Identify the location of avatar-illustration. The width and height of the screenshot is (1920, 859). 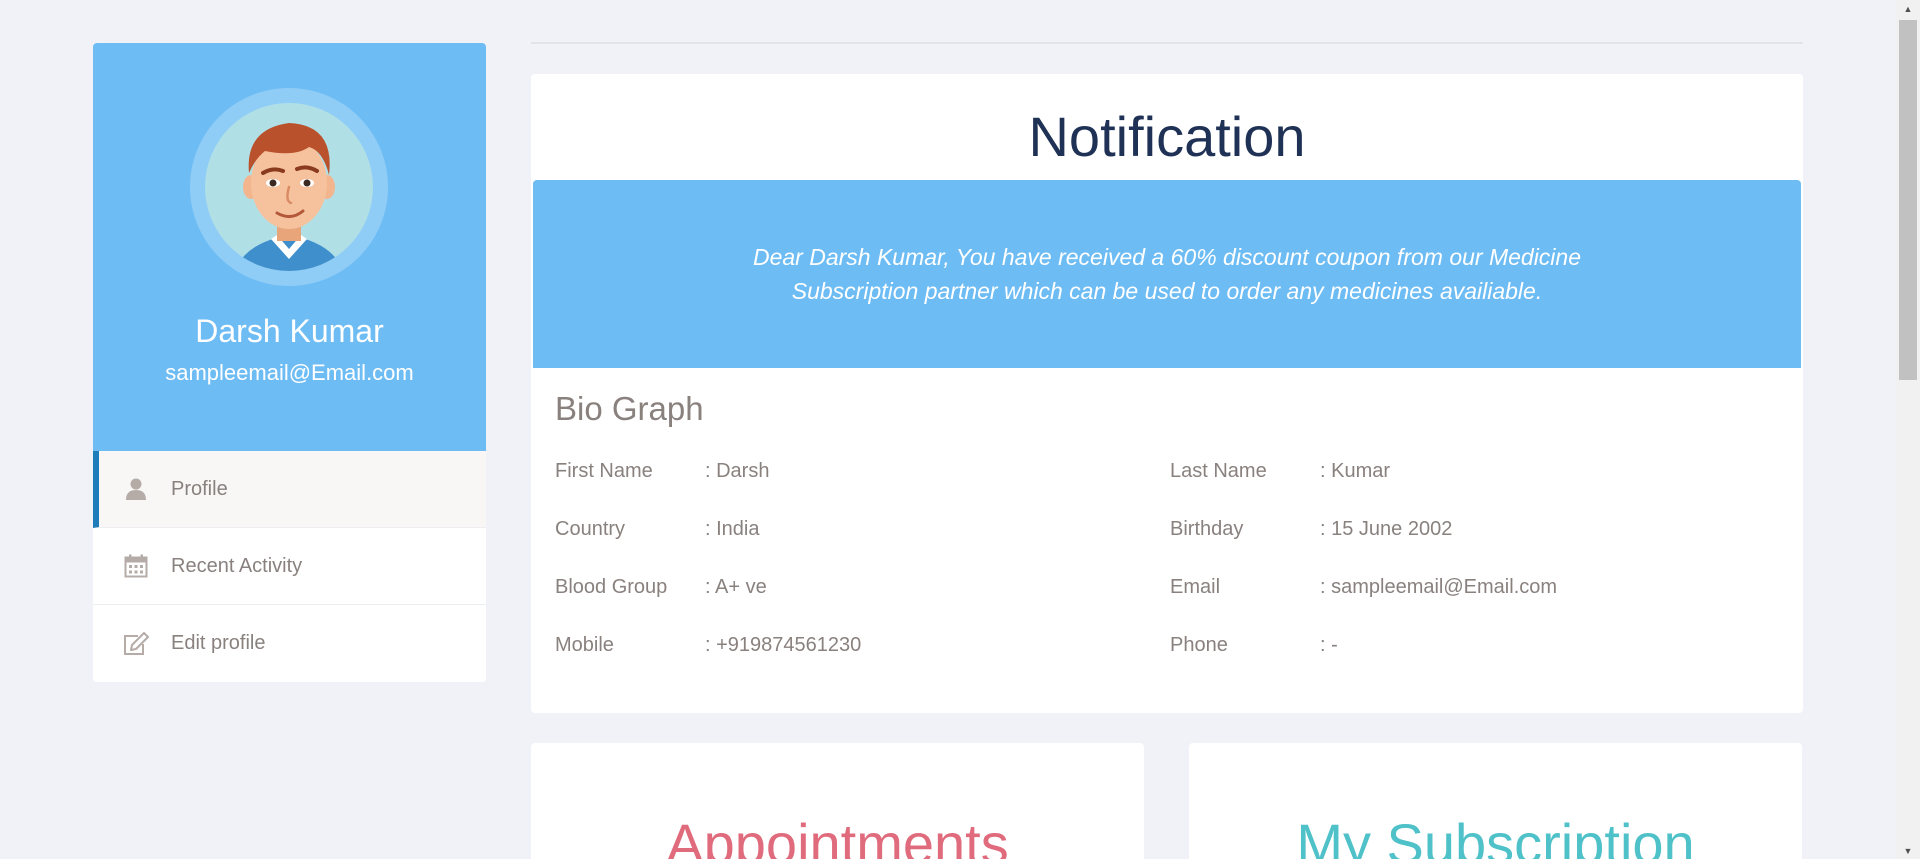
(289, 197).